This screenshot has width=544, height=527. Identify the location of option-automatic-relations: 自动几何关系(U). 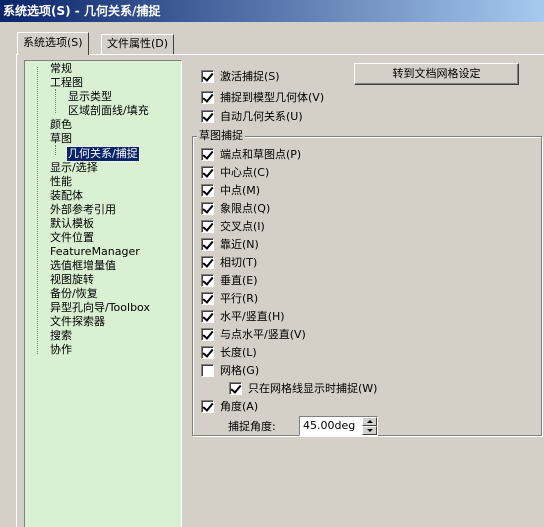
(252, 116).